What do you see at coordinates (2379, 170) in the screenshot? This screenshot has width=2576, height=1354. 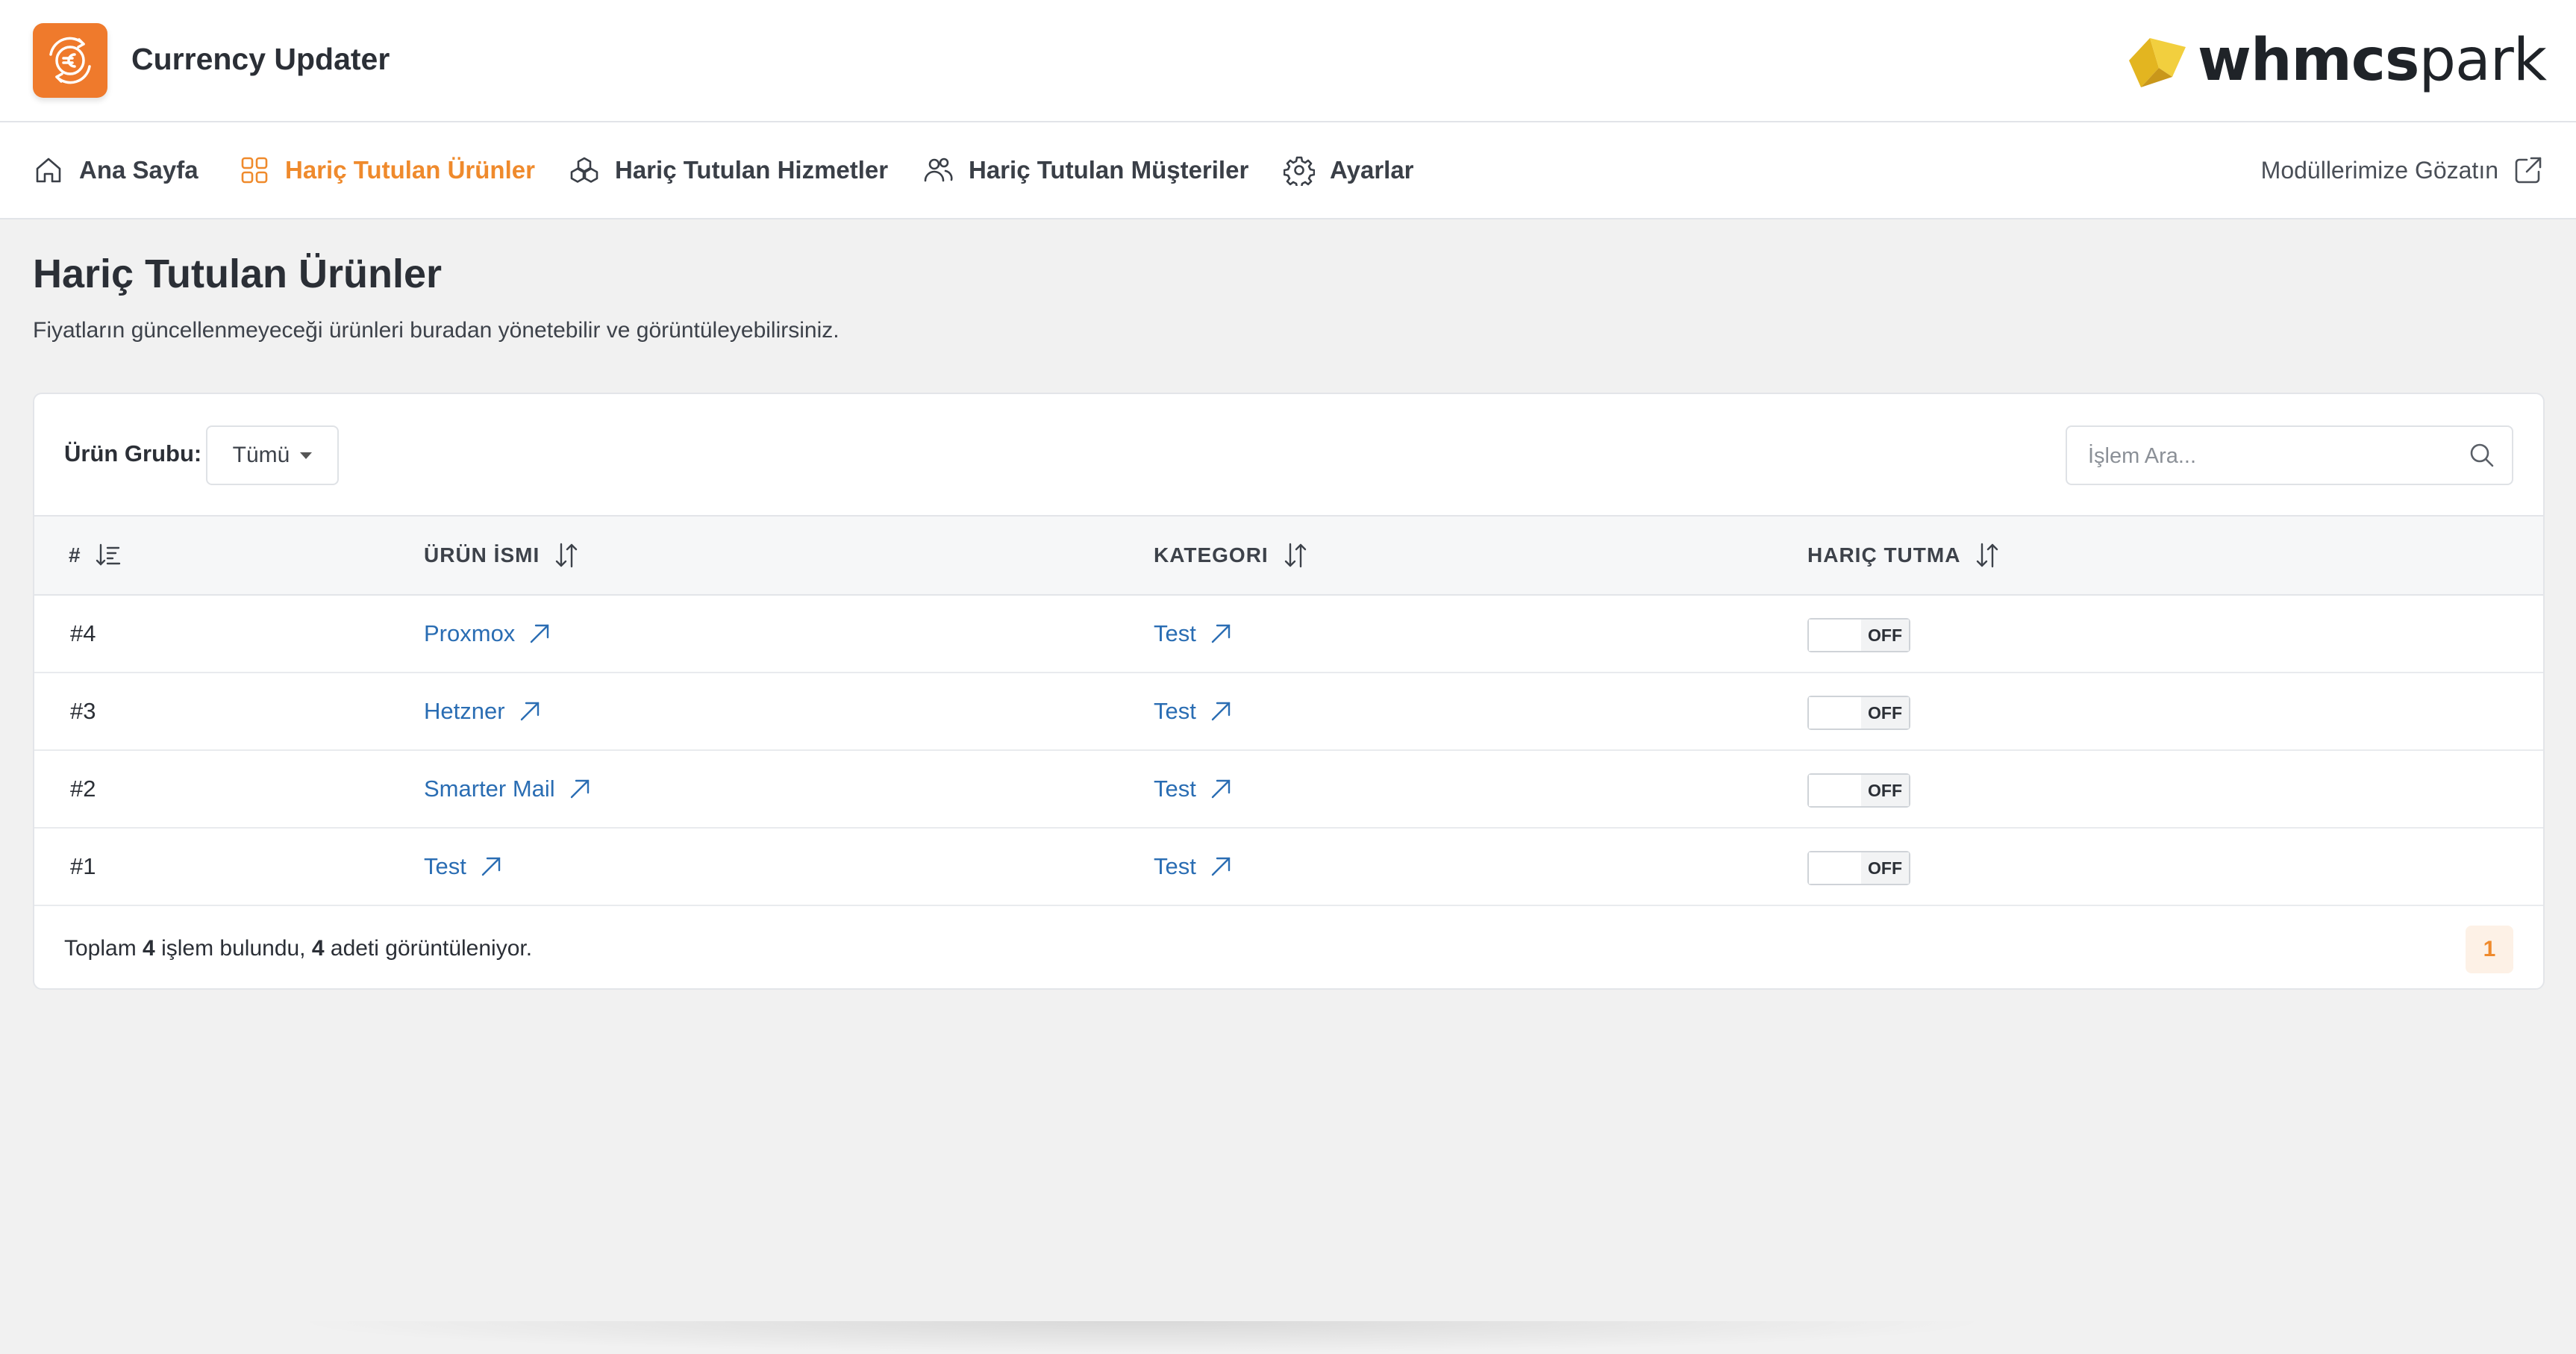 I see `external-link-label: Modüllerimize Gözatın` at bounding box center [2379, 170].